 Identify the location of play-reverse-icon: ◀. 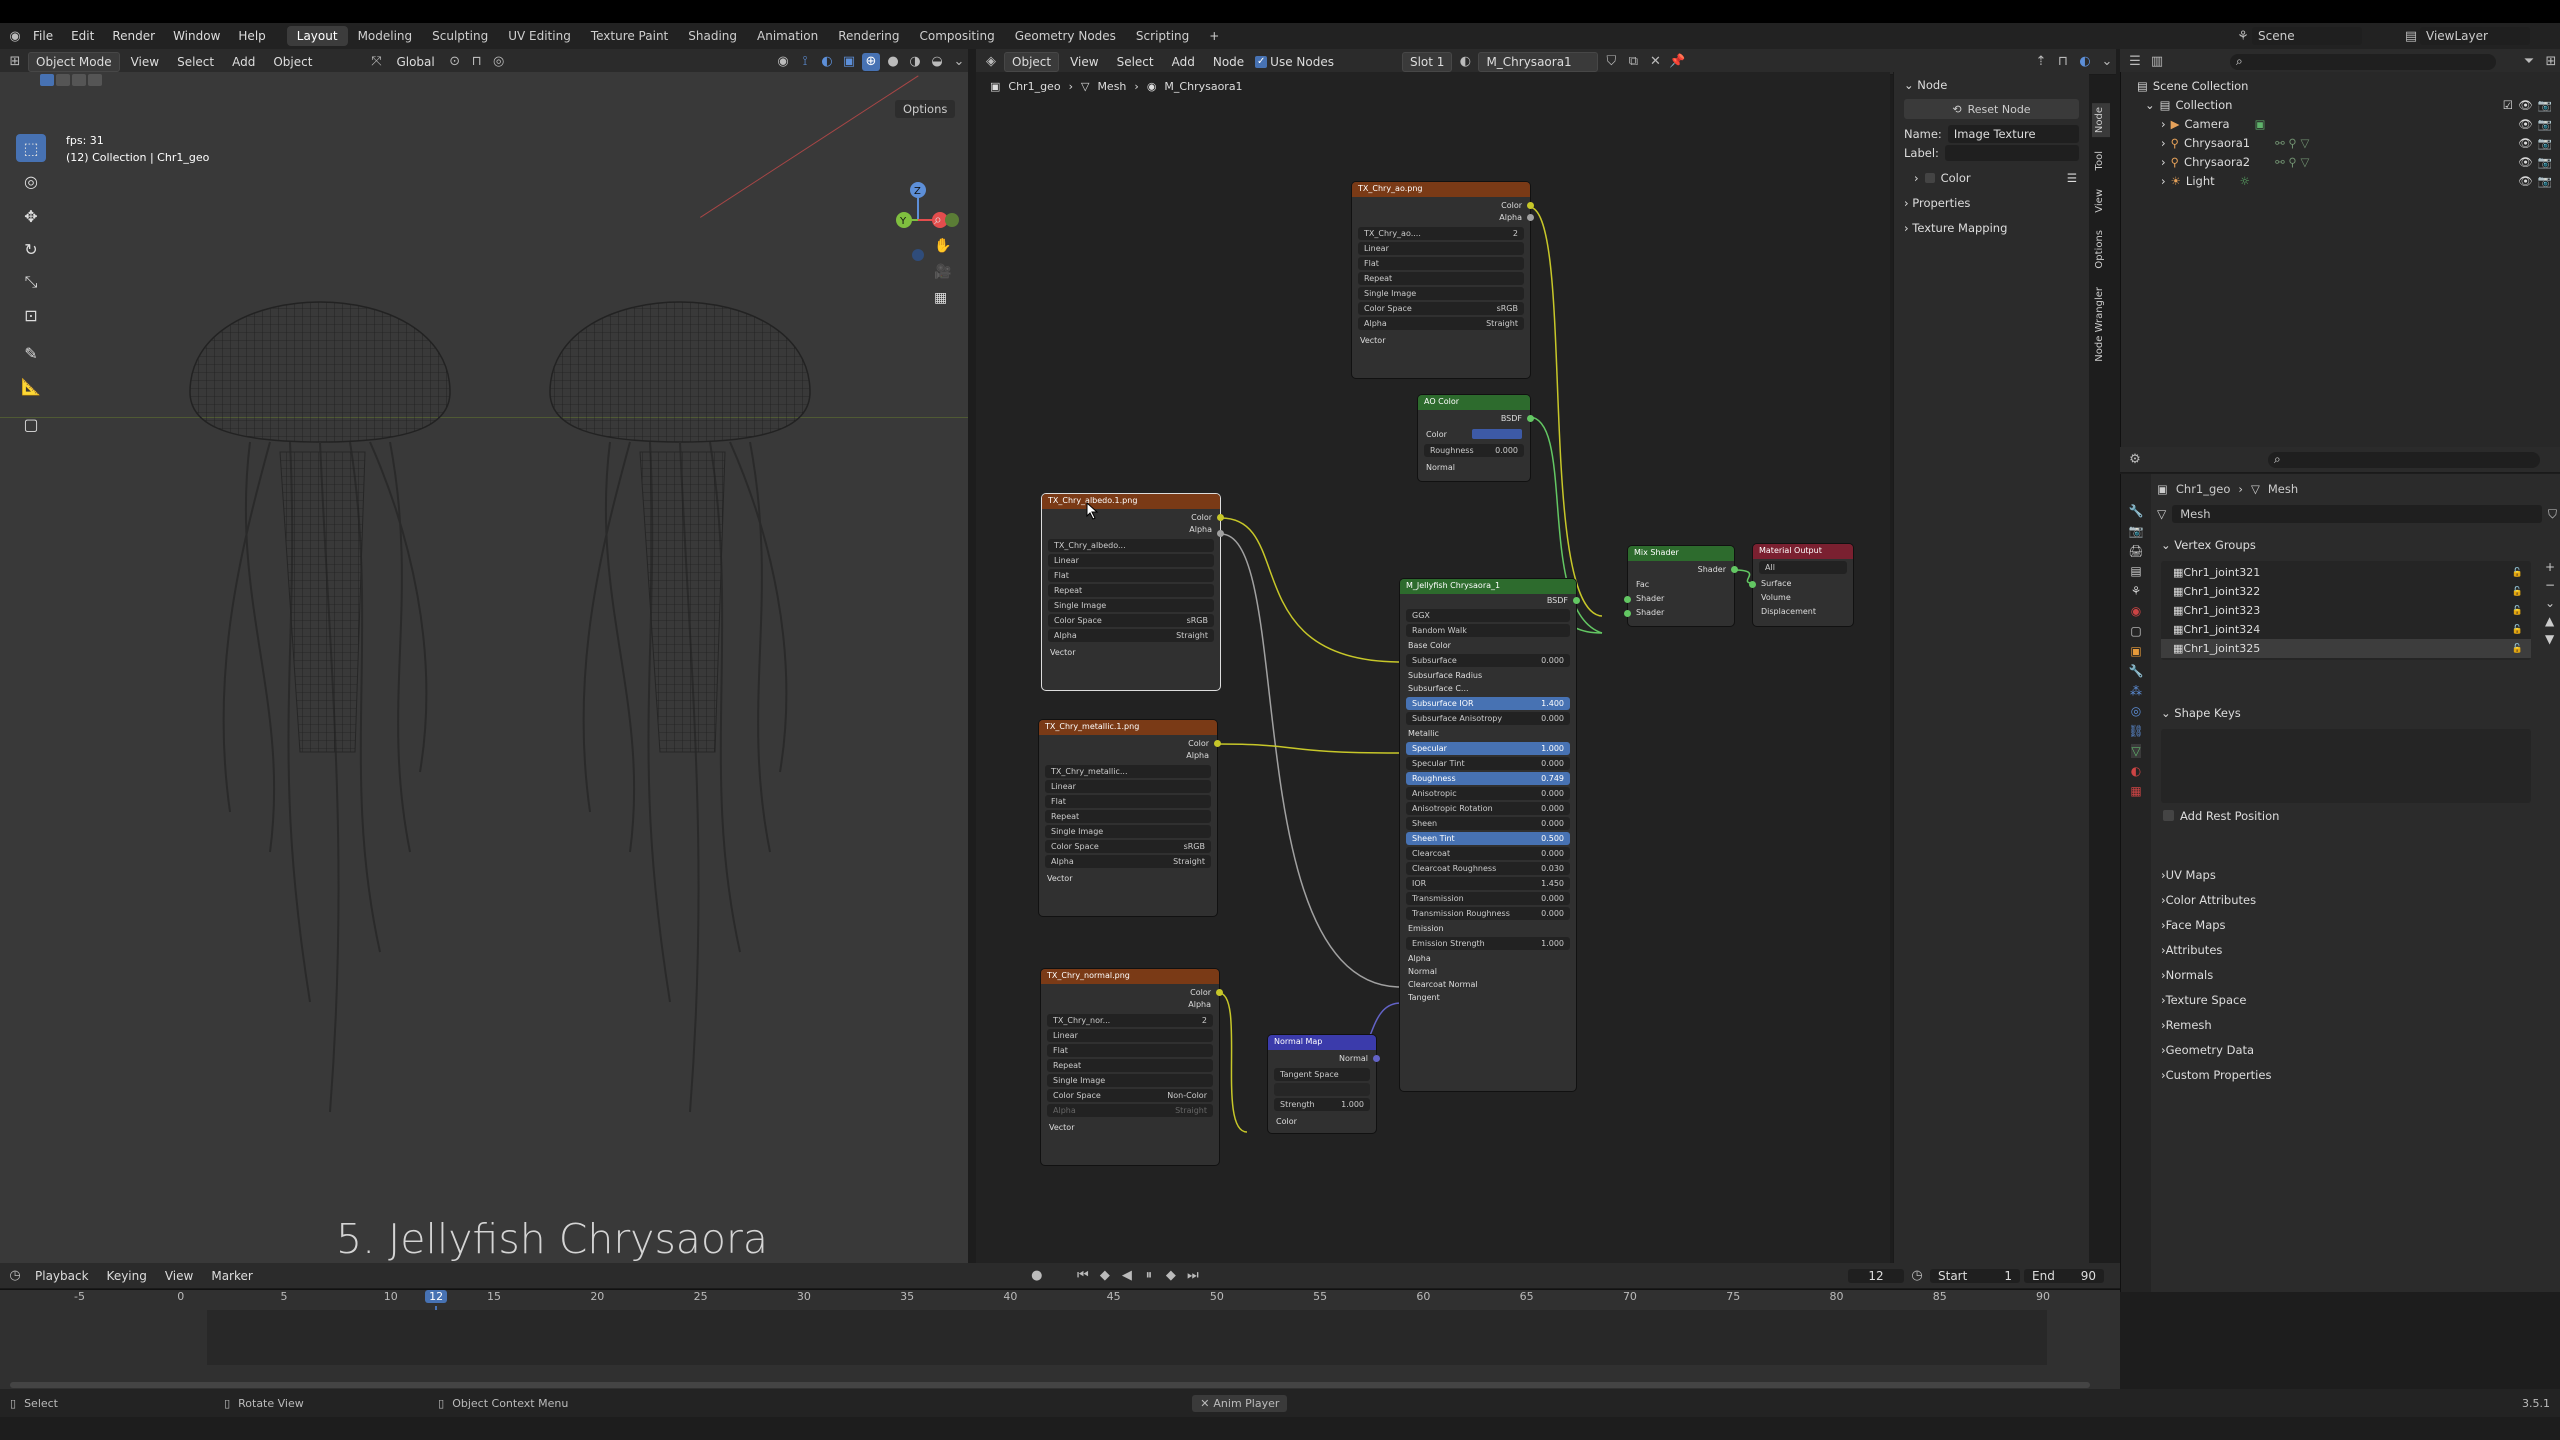
(1127, 1276).